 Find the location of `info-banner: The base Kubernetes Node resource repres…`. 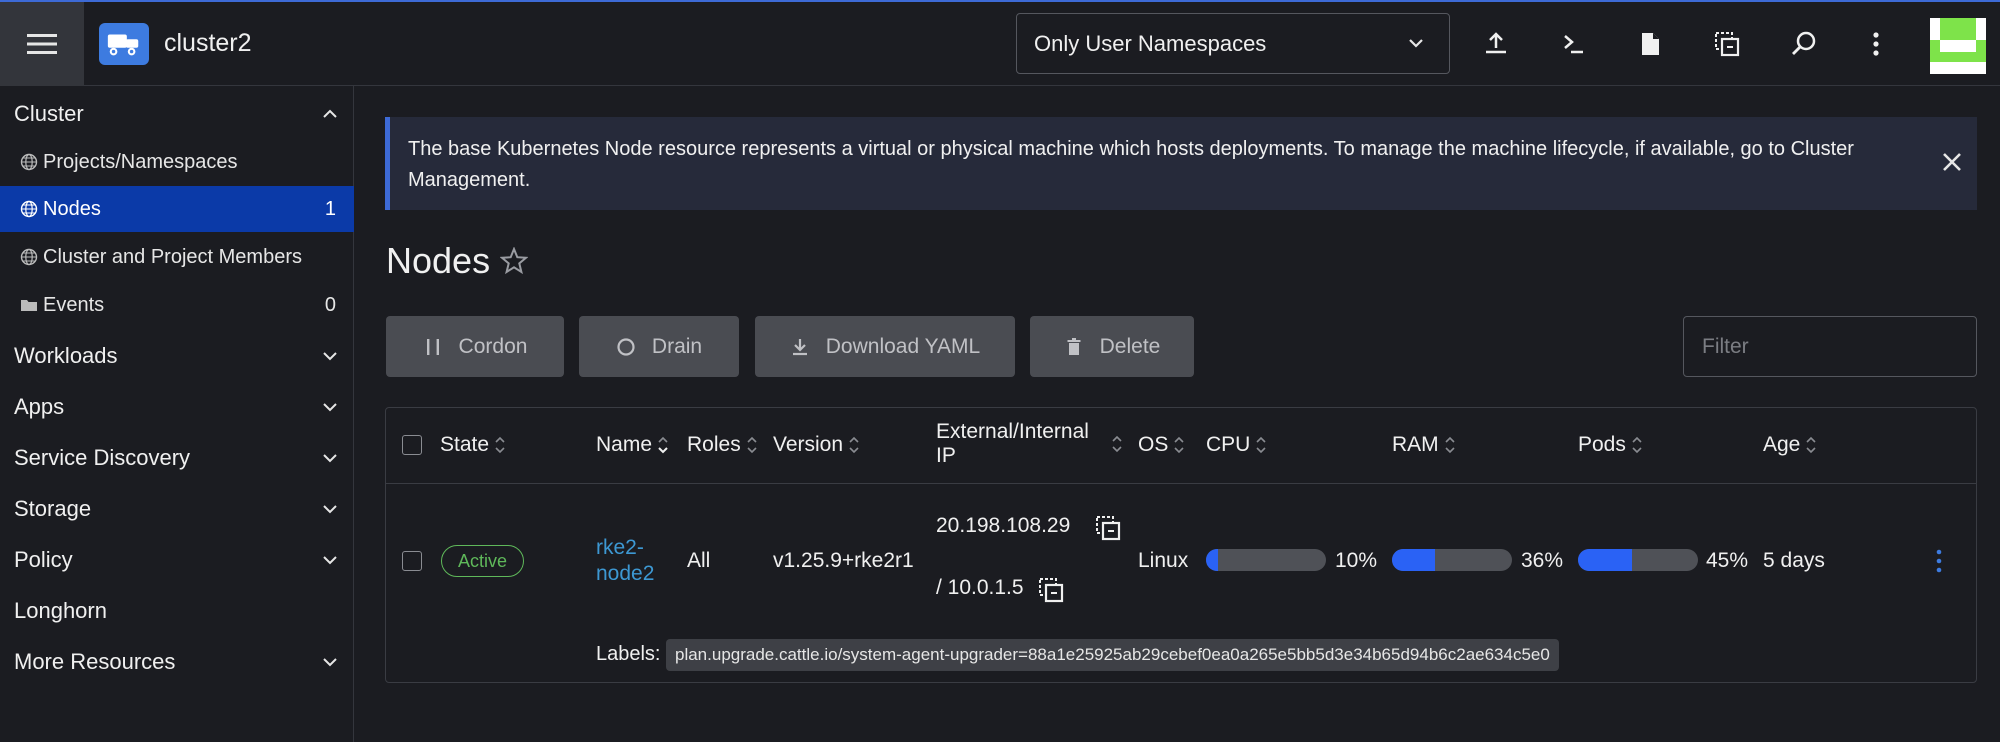

info-banner: The base Kubernetes Node resource repres… is located at coordinates (1181, 163).